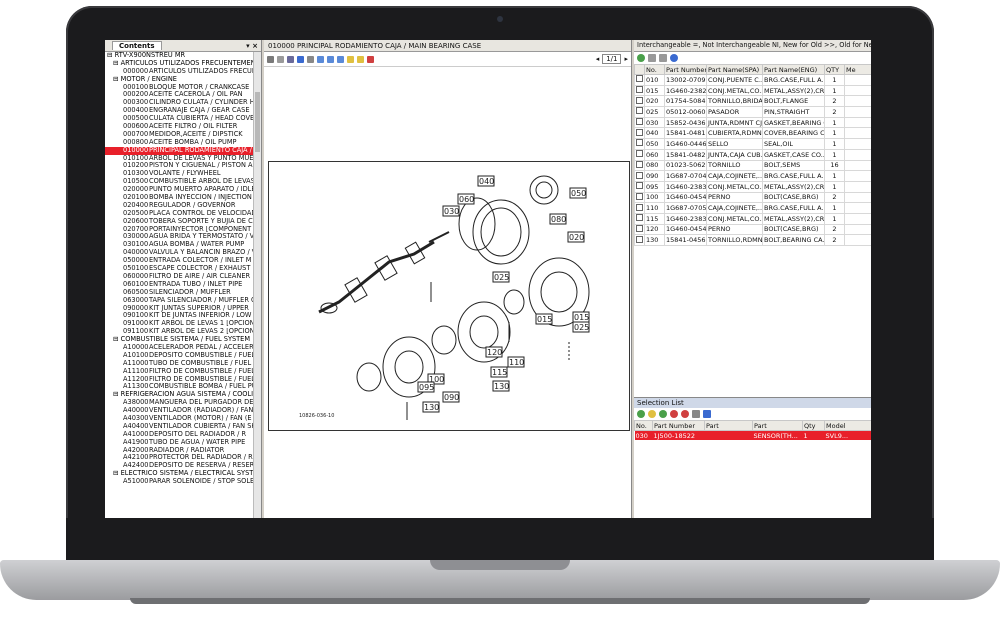  Describe the element at coordinates (179, 222) in the screenshot. I see `tree-item: 020600TOBERA SOPORTE Y BUJIA DE C` at that location.